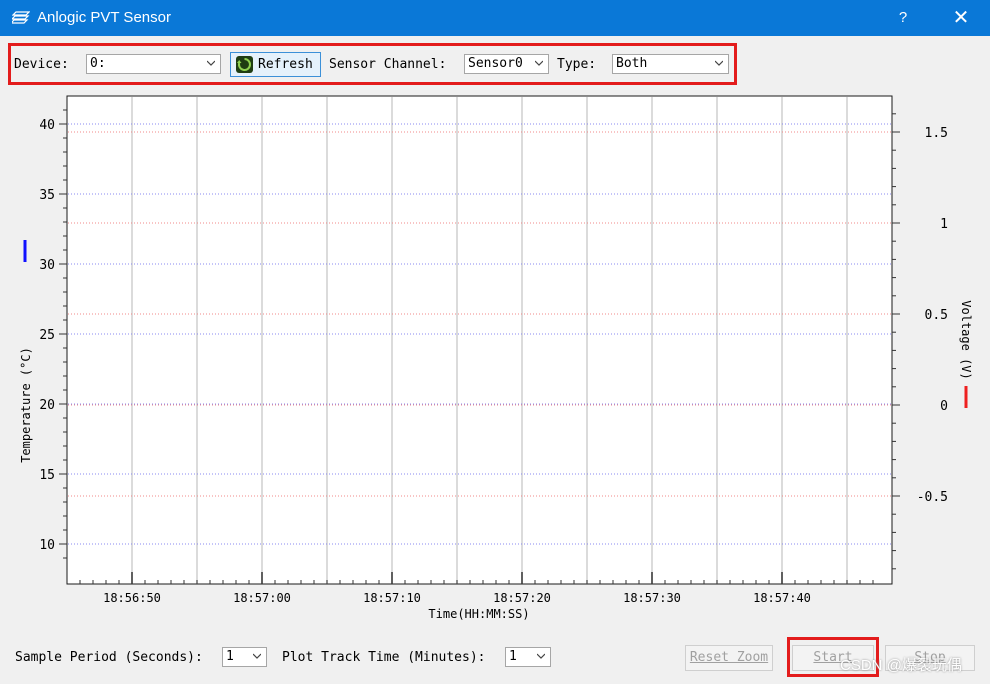 This screenshot has width=990, height=684. Describe the element at coordinates (47, 335) in the screenshot. I see `y-left-tick-label: 25` at that location.